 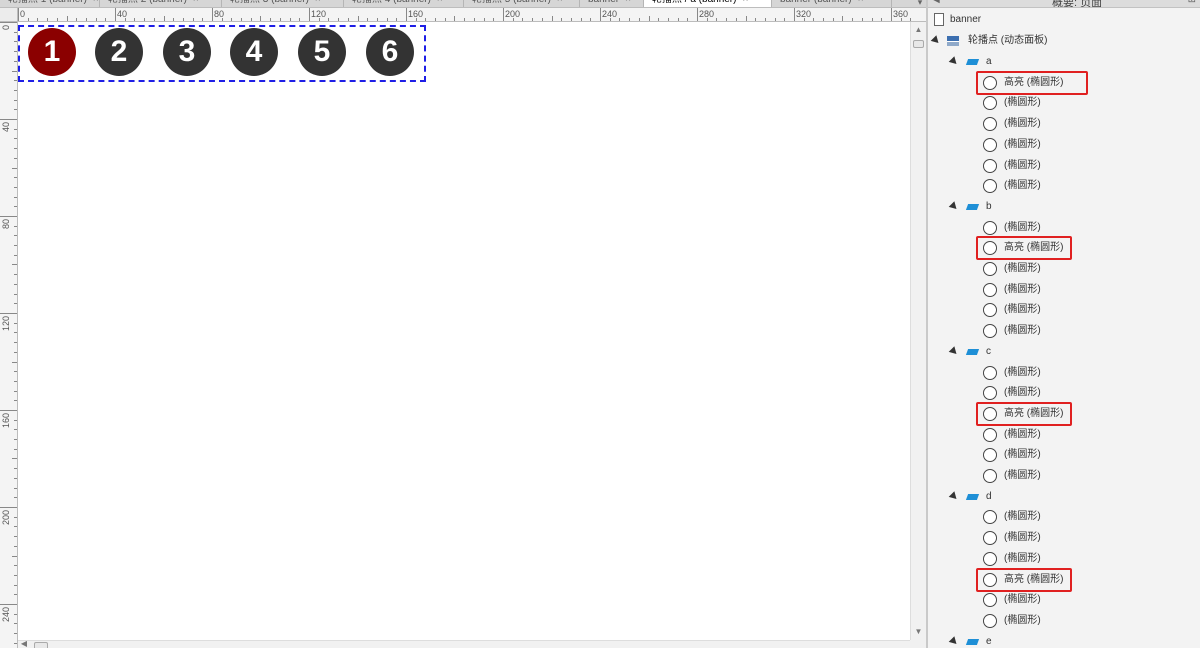 I want to click on collapse-arrow-icon: ◀, so click(x=936, y=2).